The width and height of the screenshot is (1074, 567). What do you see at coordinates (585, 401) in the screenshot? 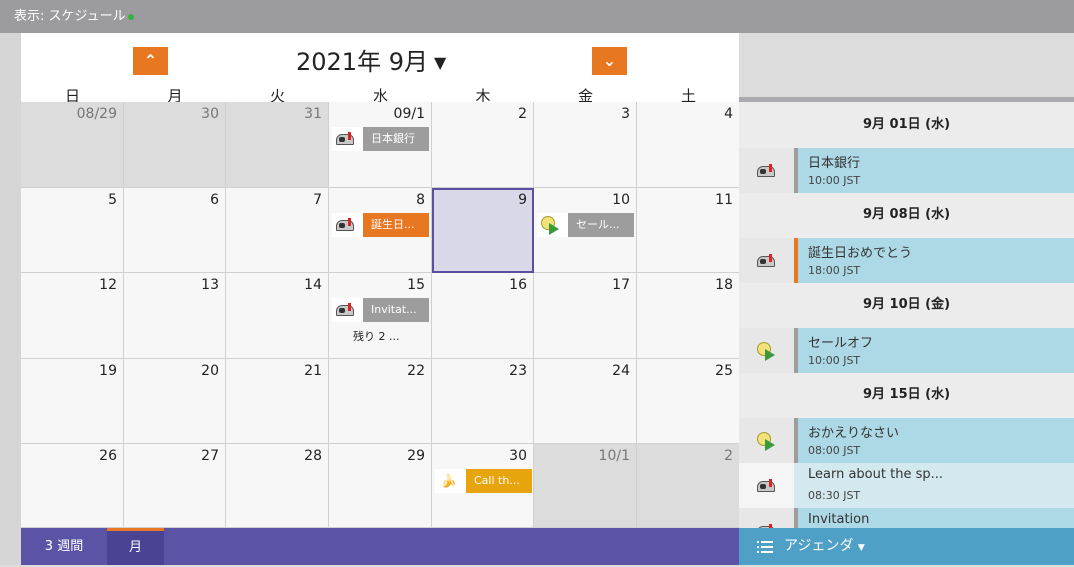
I see `day-cell: 24` at bounding box center [585, 401].